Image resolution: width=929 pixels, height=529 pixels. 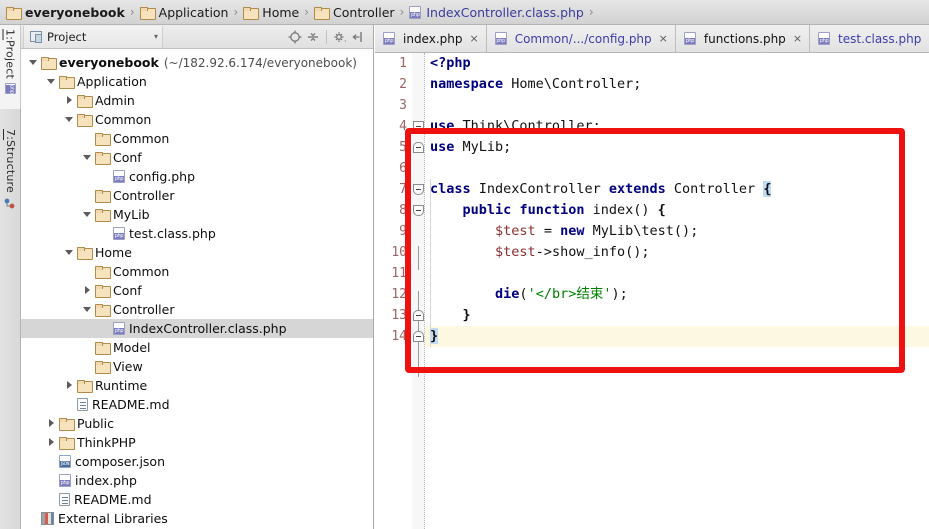 What do you see at coordinates (358, 37) in the screenshot?
I see `hide-panel-icon` at bounding box center [358, 37].